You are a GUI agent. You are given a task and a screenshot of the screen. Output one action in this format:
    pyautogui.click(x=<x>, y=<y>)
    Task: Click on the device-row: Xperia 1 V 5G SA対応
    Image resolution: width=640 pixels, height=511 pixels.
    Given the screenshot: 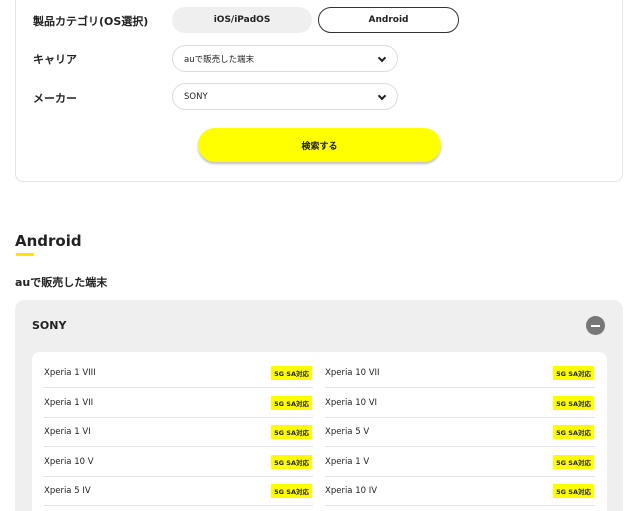 What is the action you would take?
    pyautogui.click(x=460, y=462)
    